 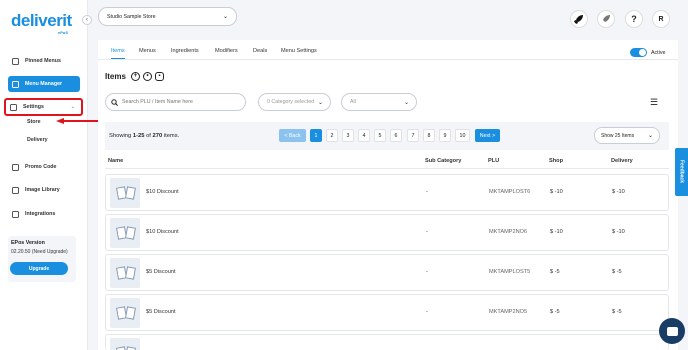 I want to click on help-icon: ?, so click(x=634, y=19).